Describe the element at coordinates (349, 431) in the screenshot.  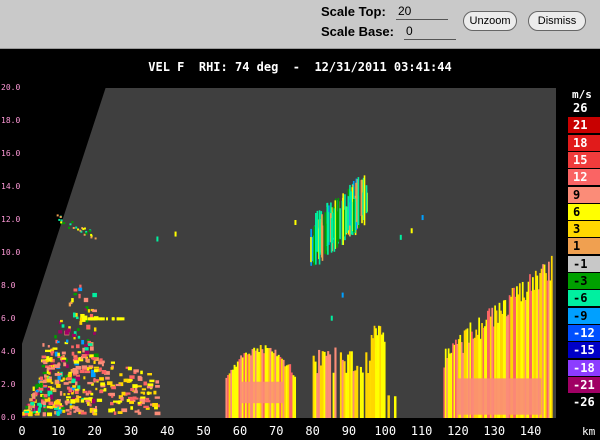
I see `x-tick-label: 90` at that location.